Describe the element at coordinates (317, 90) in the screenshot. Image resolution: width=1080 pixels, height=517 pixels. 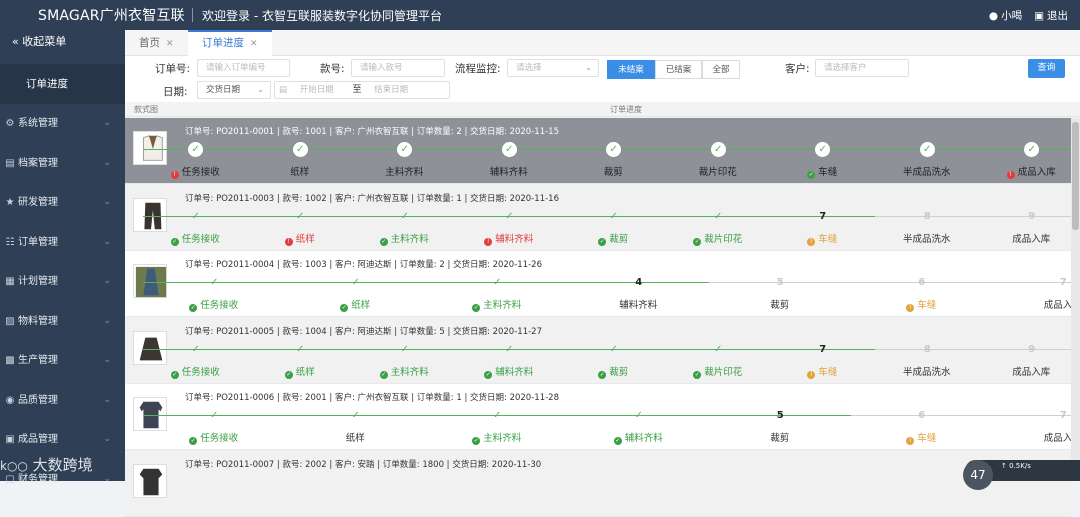
I see `start-date-input: 开始日期` at that location.